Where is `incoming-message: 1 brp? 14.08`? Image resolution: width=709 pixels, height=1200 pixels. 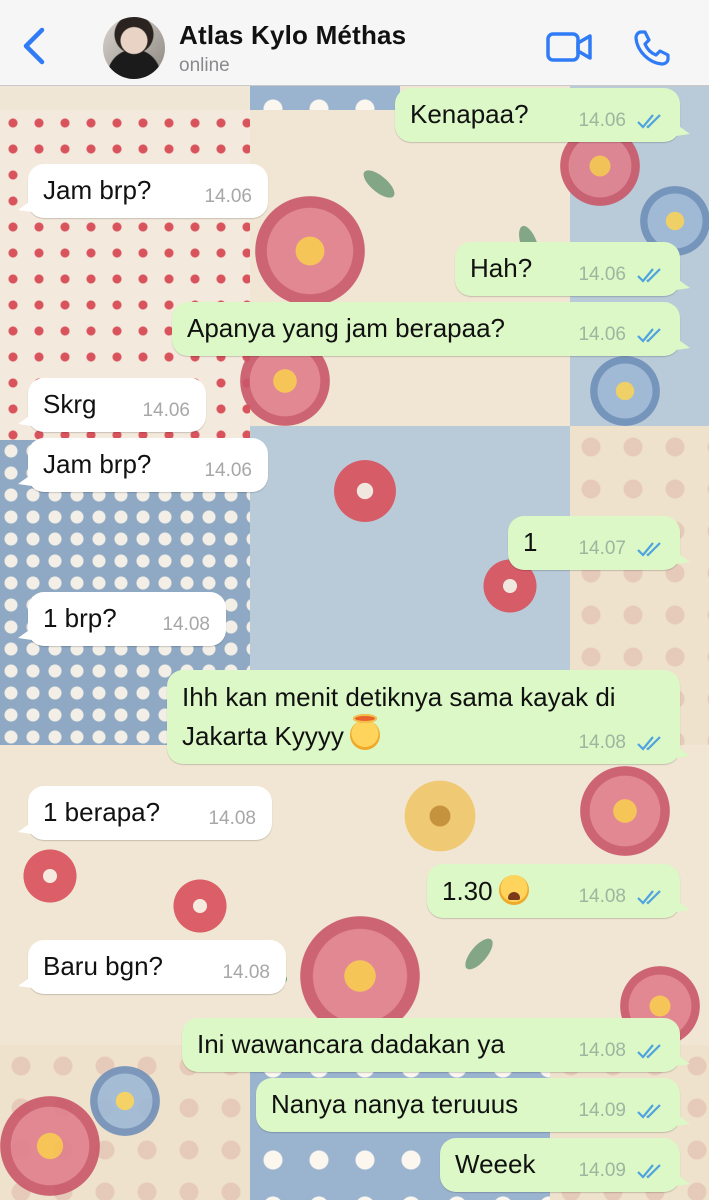
incoming-message: 1 brp? 14.08 is located at coordinates (122, 619).